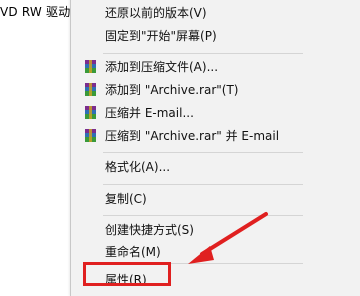  Describe the element at coordinates (215, 199) in the screenshot. I see `menu-item-copy: 复制(C)` at that location.